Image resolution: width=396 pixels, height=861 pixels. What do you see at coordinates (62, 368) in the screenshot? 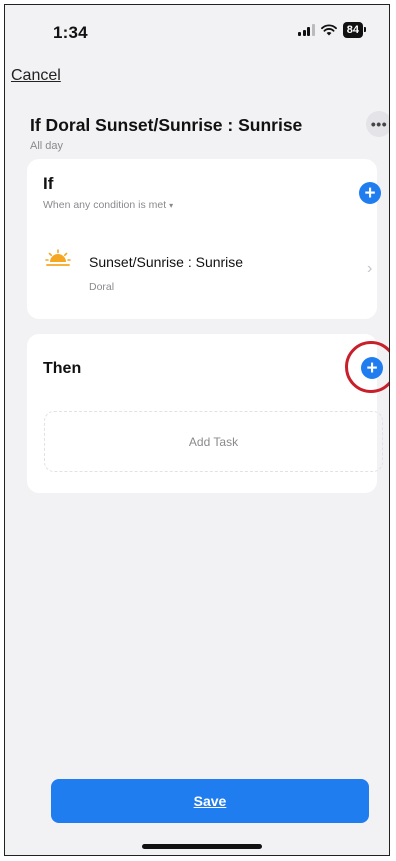
I see `then-section-title: Then` at bounding box center [62, 368].